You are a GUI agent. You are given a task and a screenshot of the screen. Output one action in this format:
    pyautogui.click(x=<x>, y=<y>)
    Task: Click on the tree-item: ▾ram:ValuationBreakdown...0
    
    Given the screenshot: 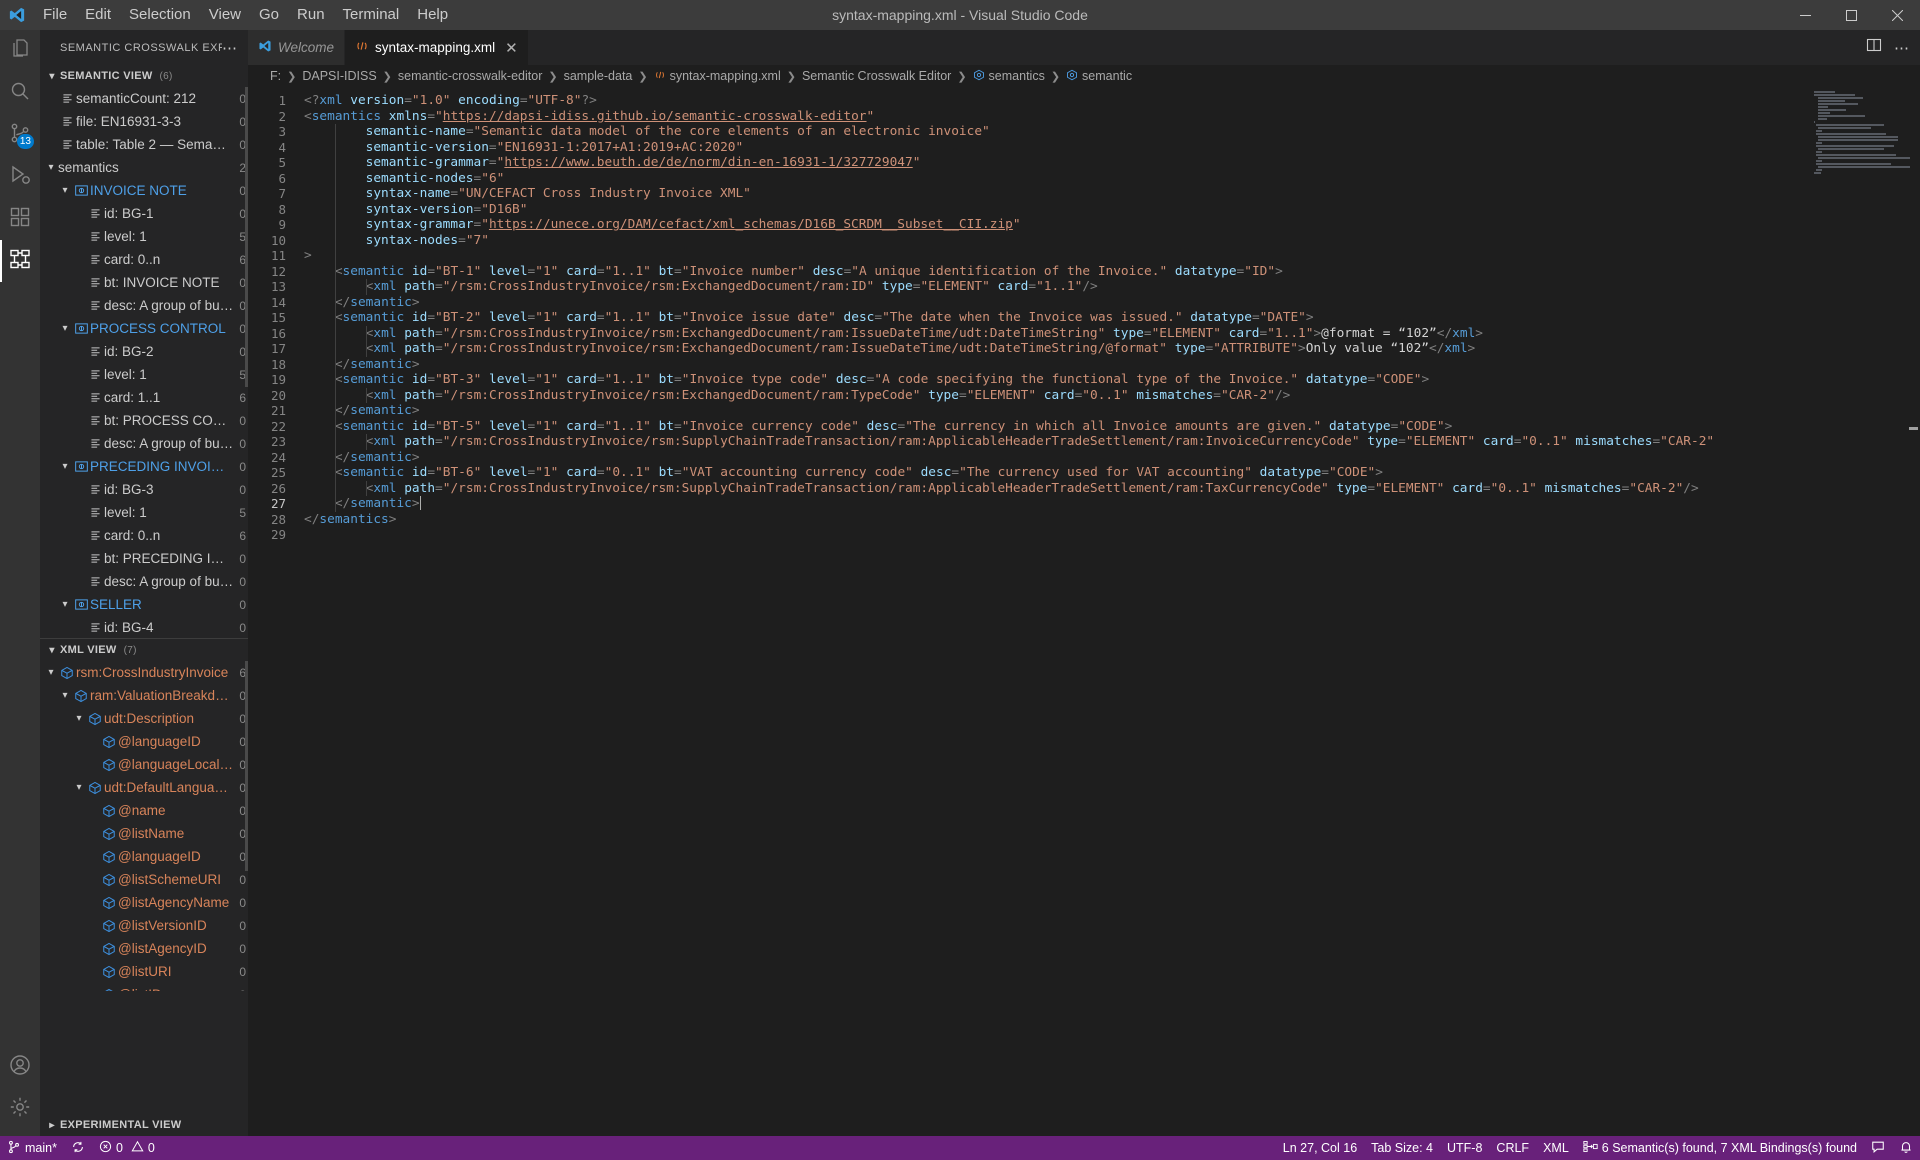 What is the action you would take?
    pyautogui.click(x=144, y=695)
    